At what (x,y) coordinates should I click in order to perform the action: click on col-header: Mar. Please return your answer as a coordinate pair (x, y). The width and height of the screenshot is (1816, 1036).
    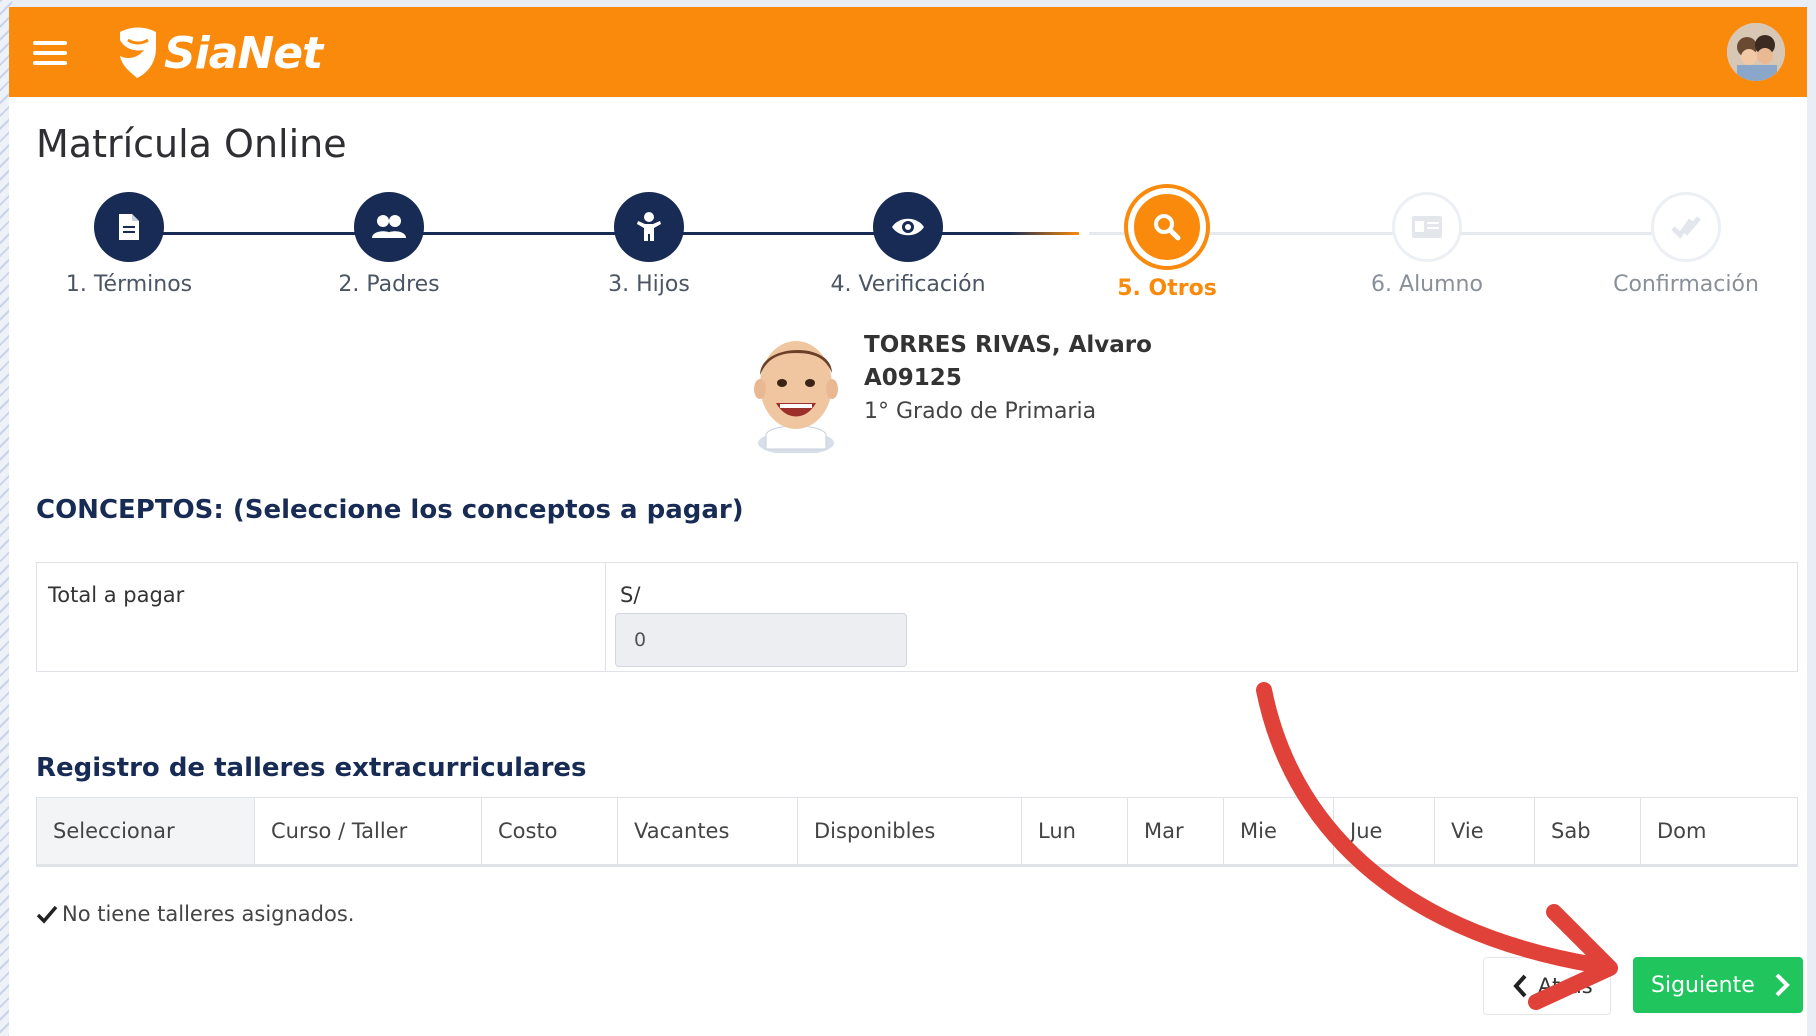
    Looking at the image, I should click on (1176, 831).